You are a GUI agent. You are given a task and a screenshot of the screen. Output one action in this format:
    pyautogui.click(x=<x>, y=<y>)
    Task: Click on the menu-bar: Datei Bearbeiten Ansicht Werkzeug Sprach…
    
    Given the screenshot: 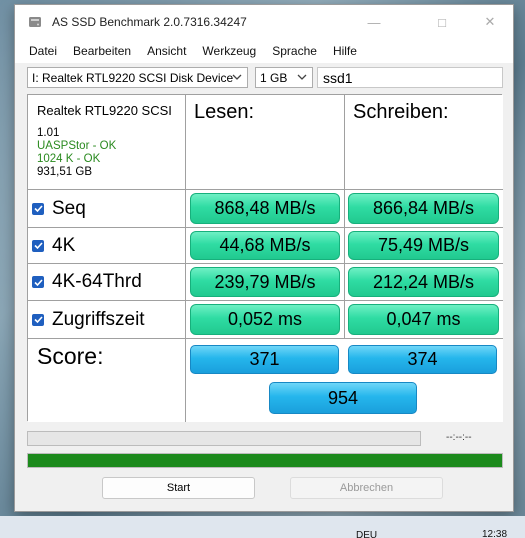 What is the action you would take?
    pyautogui.click(x=264, y=51)
    